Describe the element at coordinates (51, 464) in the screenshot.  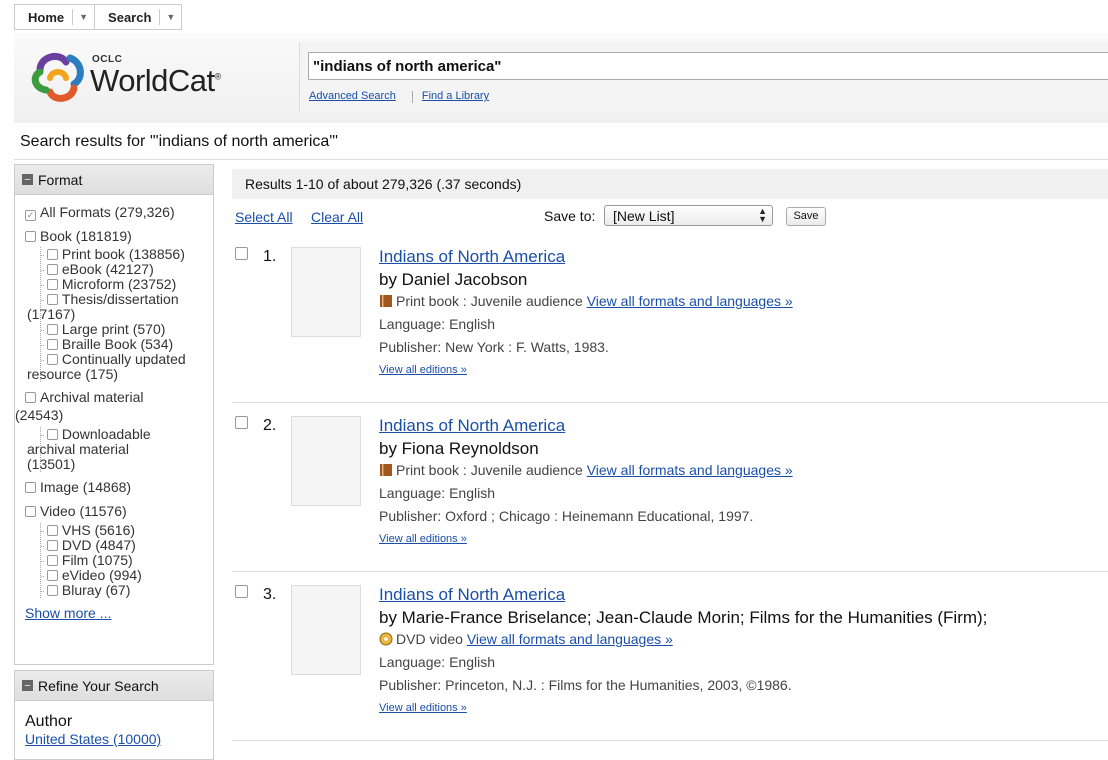
I see `format-label-cont: (13501)` at that location.